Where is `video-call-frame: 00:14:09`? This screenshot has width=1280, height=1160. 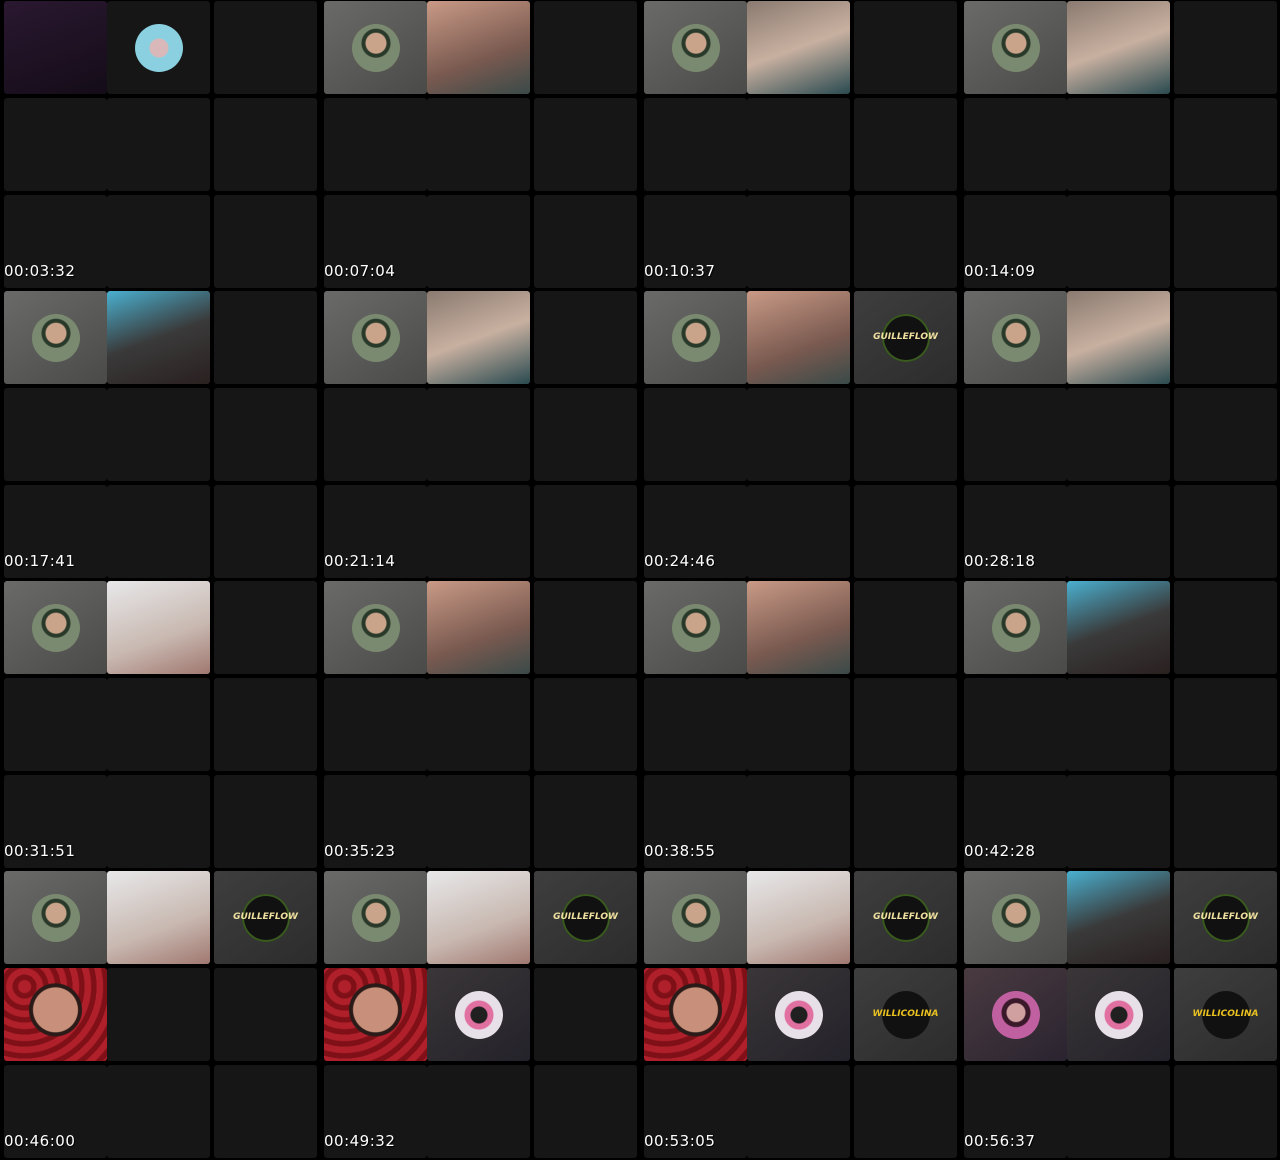 video-call-frame: 00:14:09 is located at coordinates (1120, 145).